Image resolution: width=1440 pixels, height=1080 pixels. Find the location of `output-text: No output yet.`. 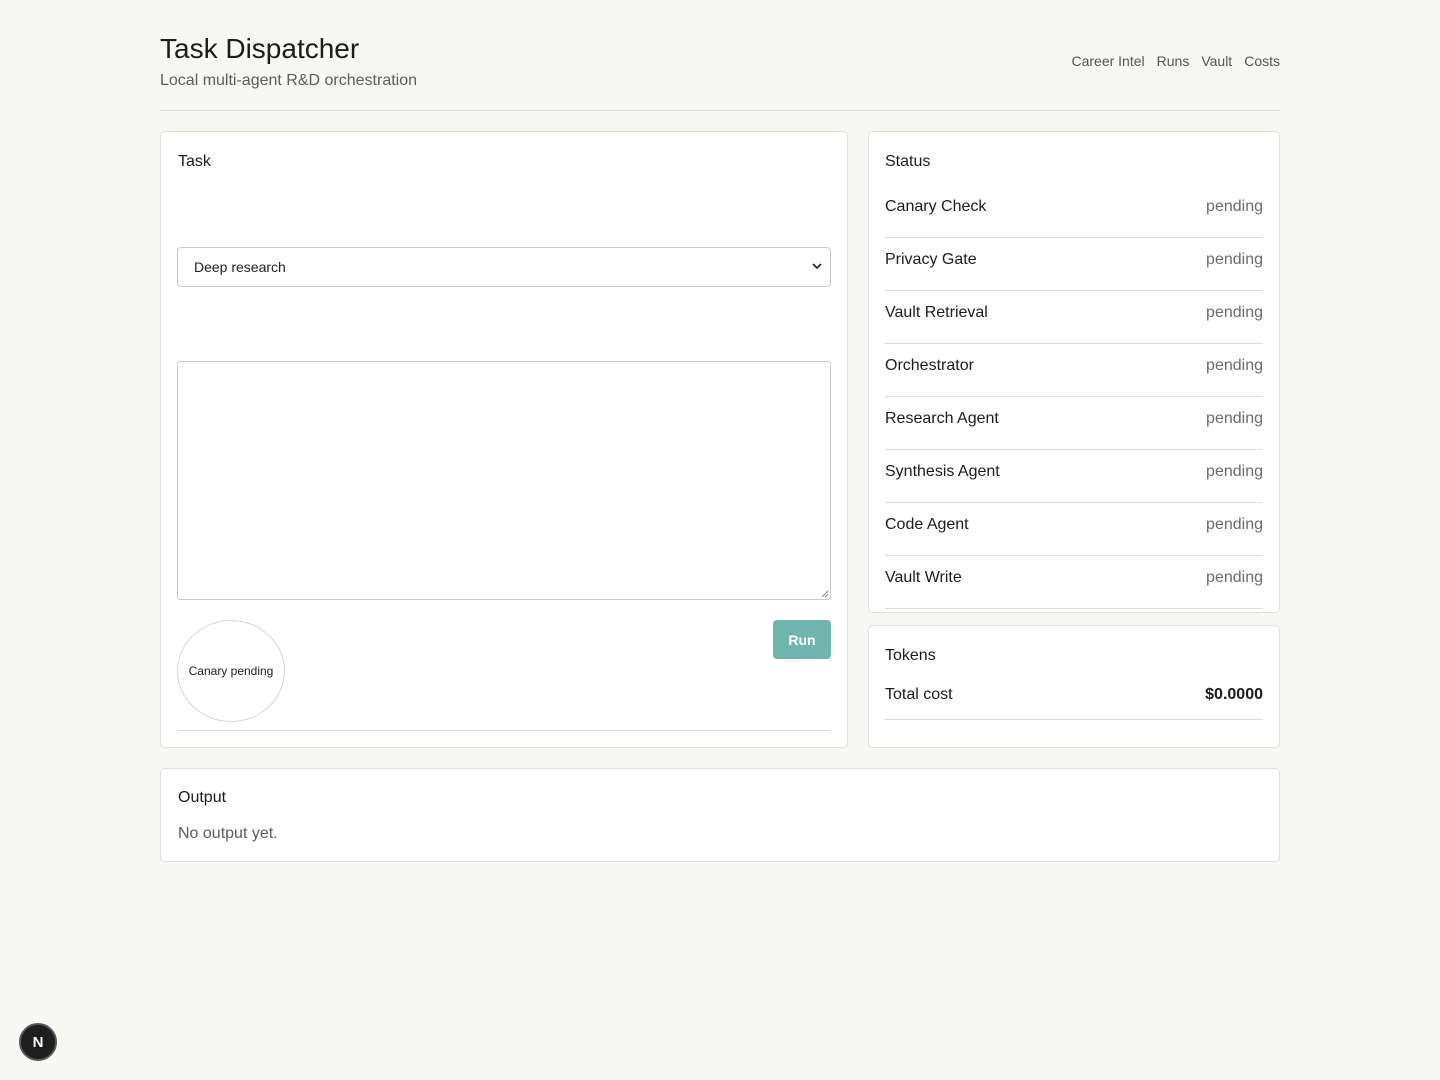

output-text: No output yet. is located at coordinates (228, 833).